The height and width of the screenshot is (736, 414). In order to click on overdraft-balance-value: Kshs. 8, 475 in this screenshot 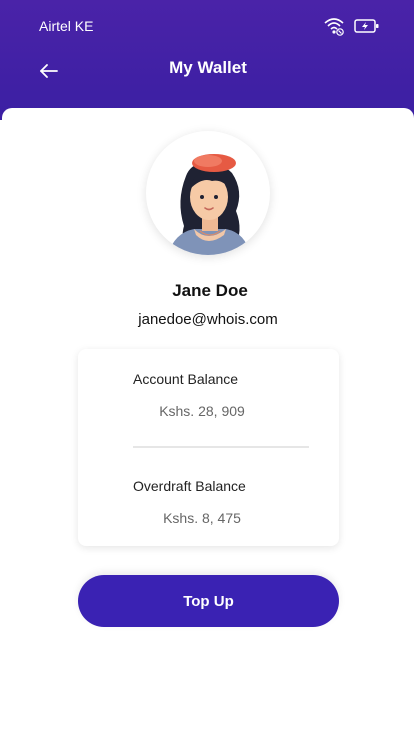, I will do `click(202, 518)`.